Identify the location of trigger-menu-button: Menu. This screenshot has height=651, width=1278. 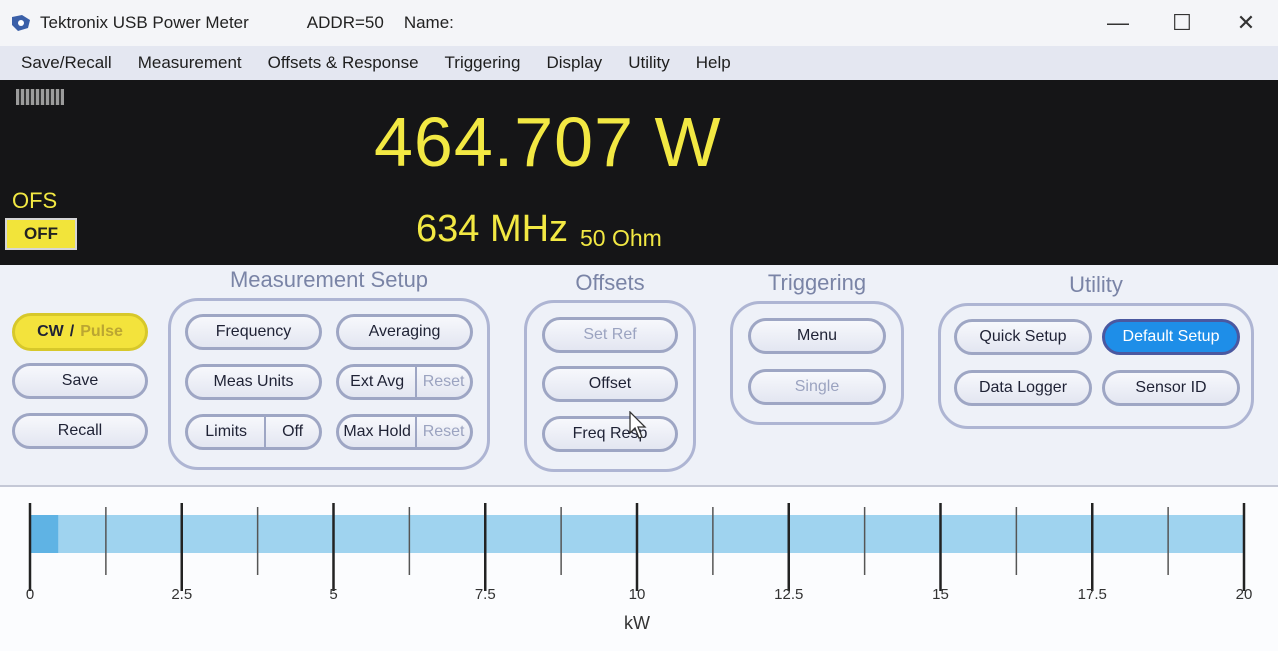
(817, 336).